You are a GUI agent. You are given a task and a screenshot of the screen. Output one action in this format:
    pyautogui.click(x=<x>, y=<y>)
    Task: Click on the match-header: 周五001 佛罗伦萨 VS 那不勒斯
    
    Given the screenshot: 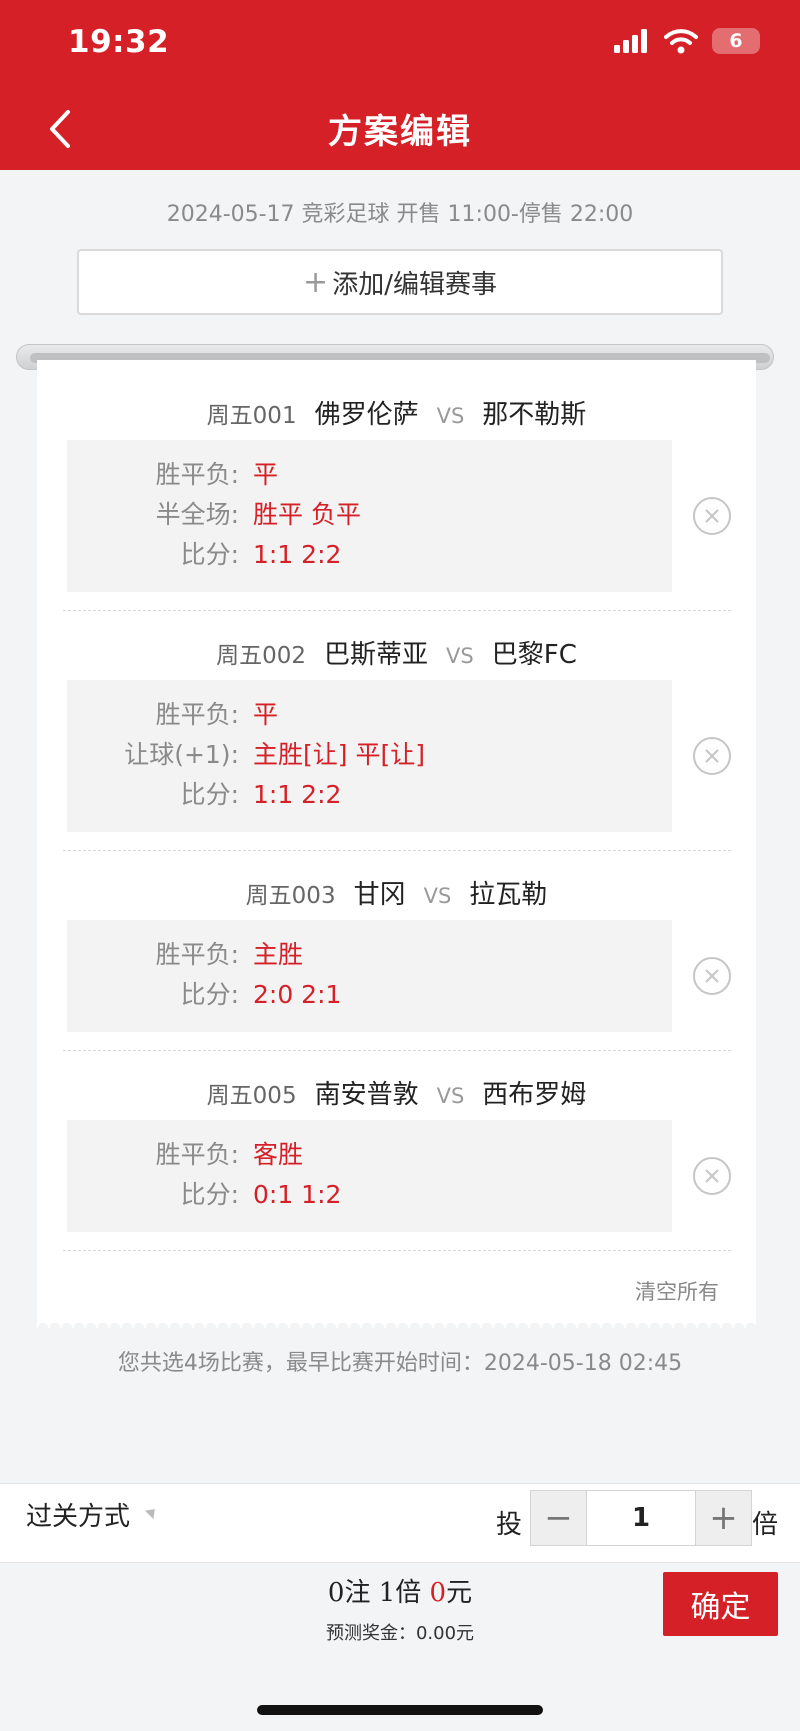 What is the action you would take?
    pyautogui.click(x=396, y=412)
    